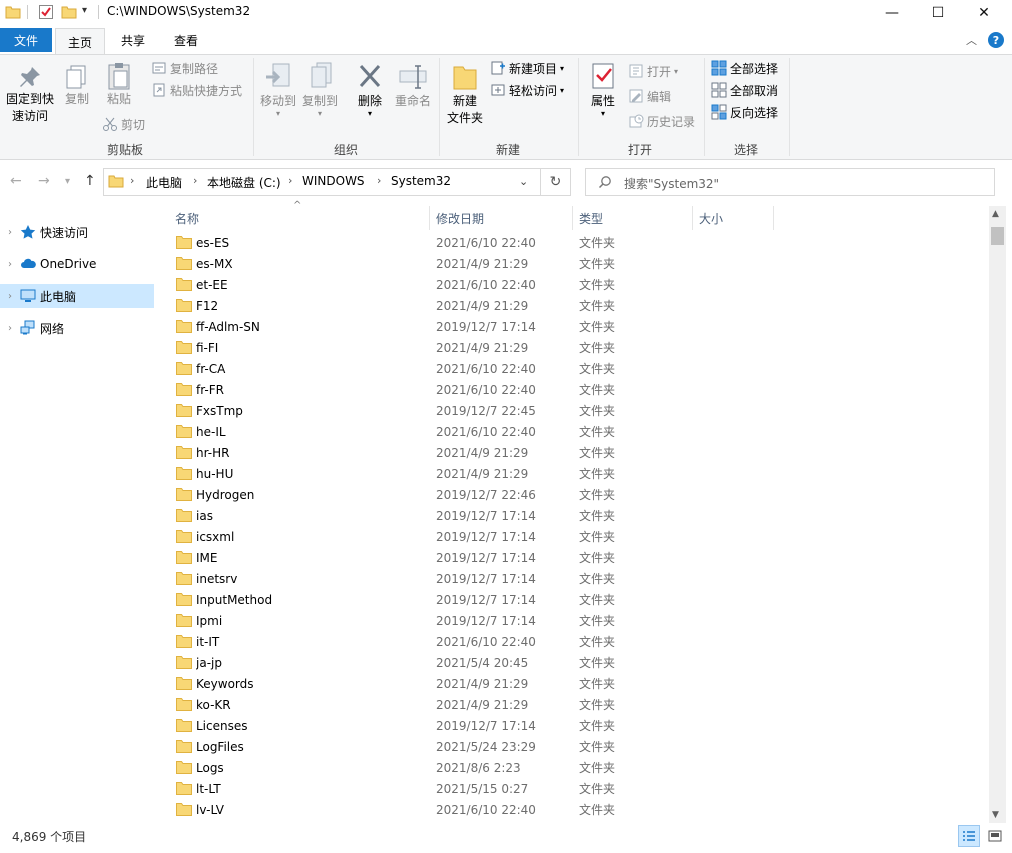 Image resolution: width=1012 pixels, height=853 pixels. I want to click on refresh-icon: ↻, so click(556, 182).